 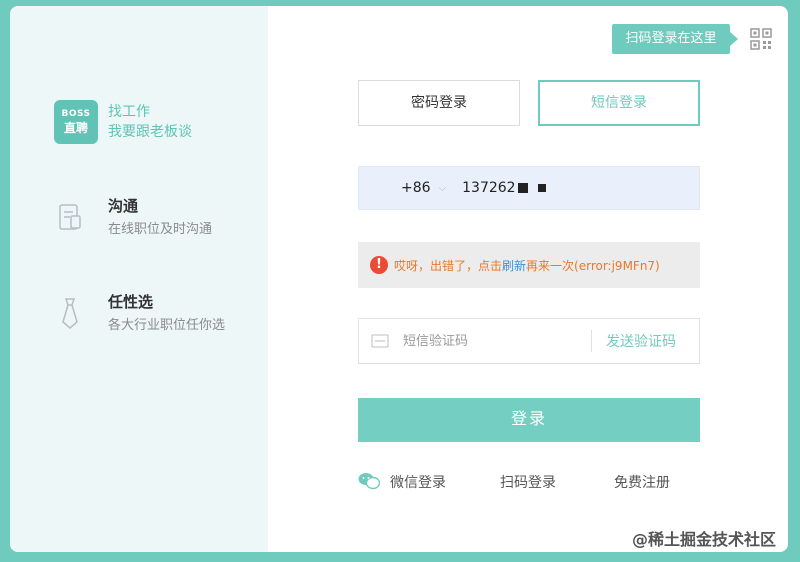 What do you see at coordinates (704, 539) in the screenshot?
I see `watermark: @稀土掘金技术社区` at bounding box center [704, 539].